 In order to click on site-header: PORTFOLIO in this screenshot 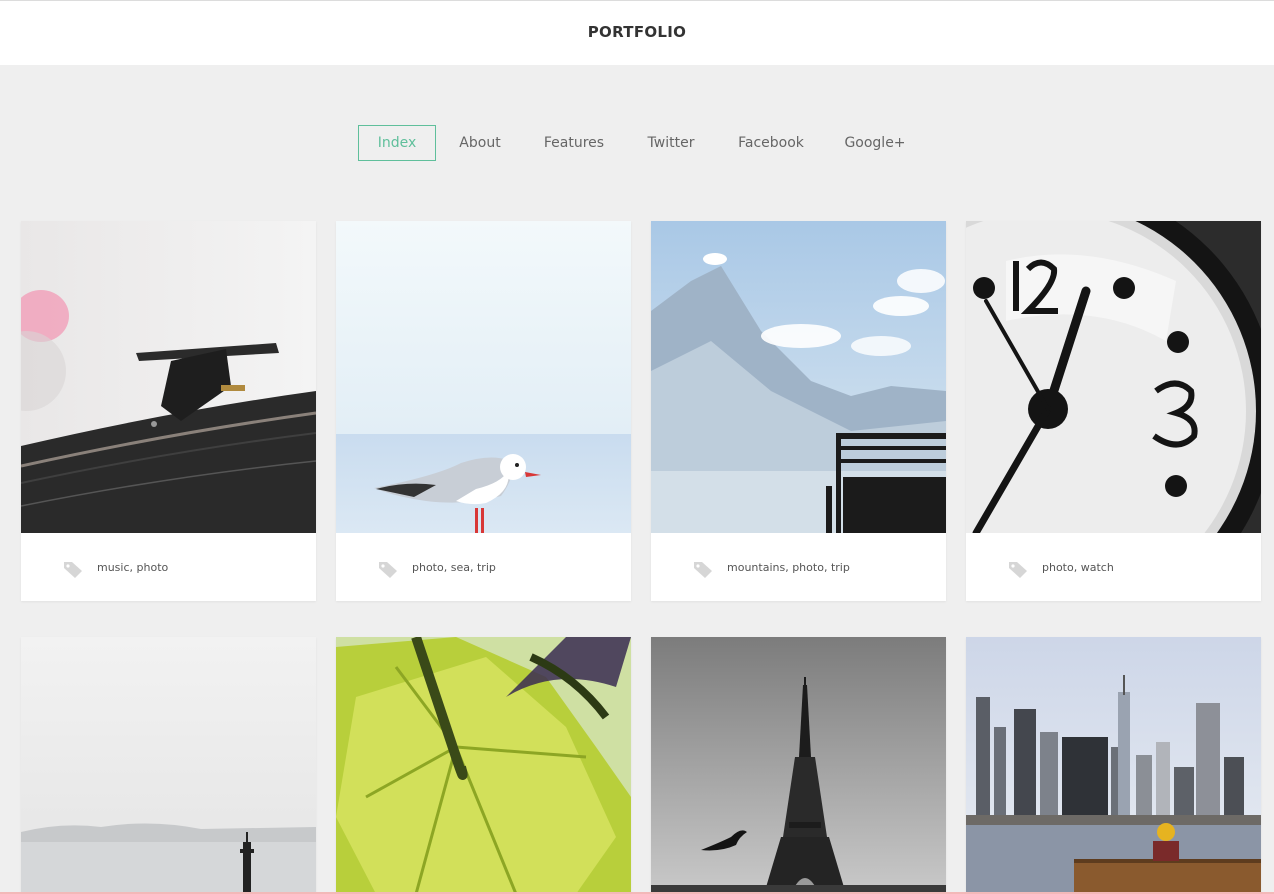, I will do `click(637, 32)`.